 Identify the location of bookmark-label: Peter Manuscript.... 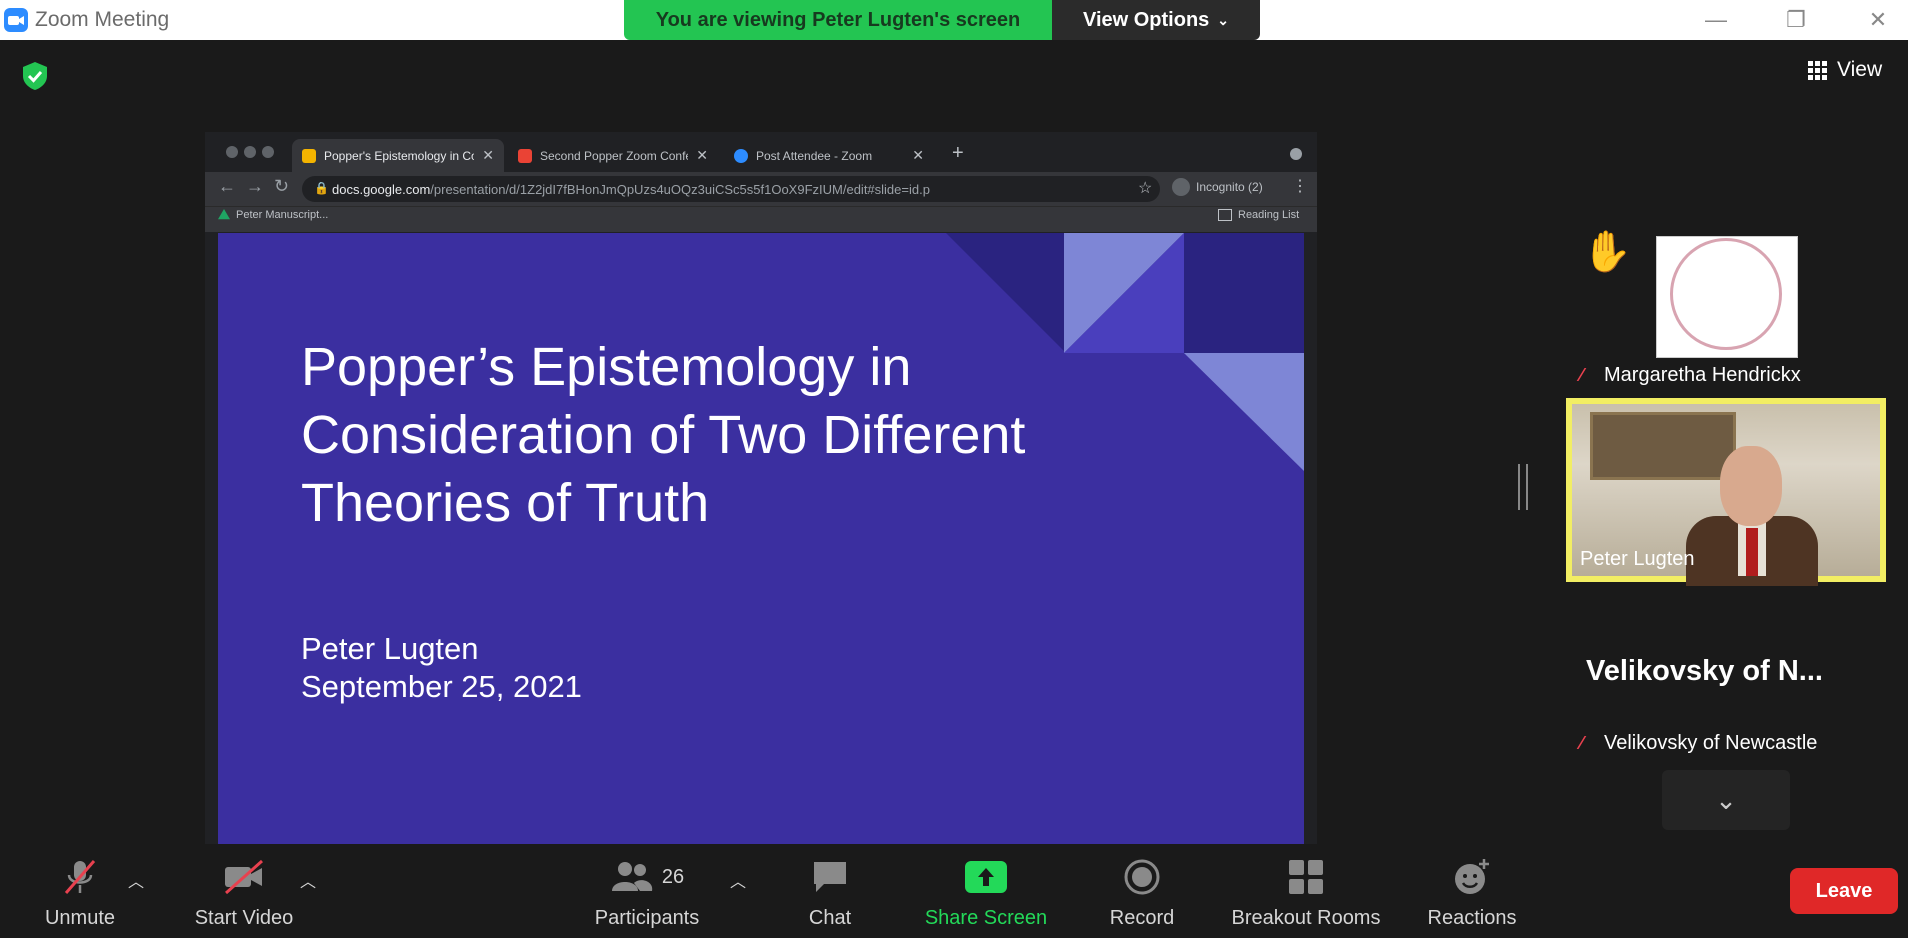
(282, 215).